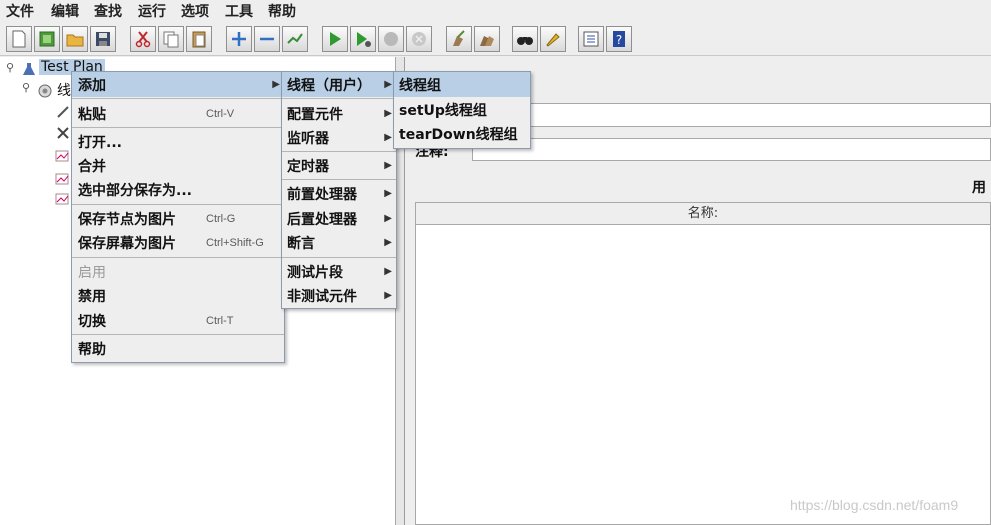 This screenshot has height=525, width=991. Describe the element at coordinates (979, 188) in the screenshot. I see `section-label: 用` at that location.